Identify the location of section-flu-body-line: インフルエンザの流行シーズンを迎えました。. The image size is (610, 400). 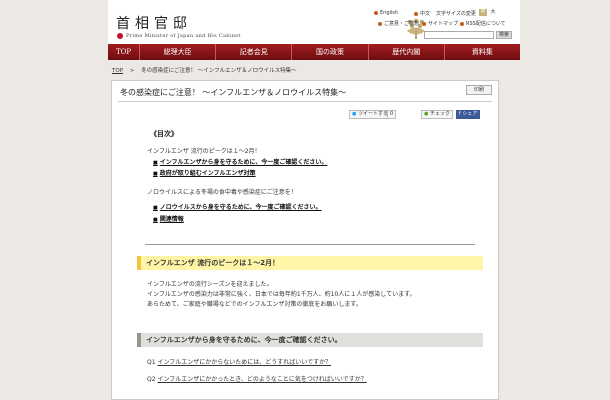
(210, 284).